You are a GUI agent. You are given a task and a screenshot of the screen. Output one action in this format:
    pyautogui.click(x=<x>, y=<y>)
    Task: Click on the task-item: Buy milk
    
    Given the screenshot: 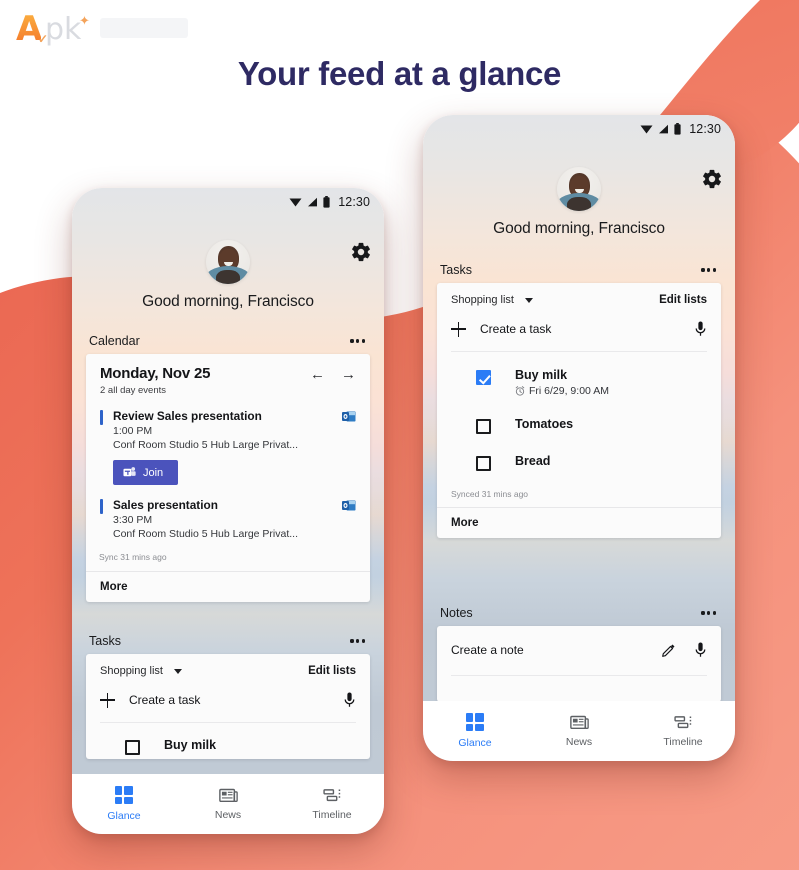 What is the action you would take?
    pyautogui.click(x=228, y=741)
    